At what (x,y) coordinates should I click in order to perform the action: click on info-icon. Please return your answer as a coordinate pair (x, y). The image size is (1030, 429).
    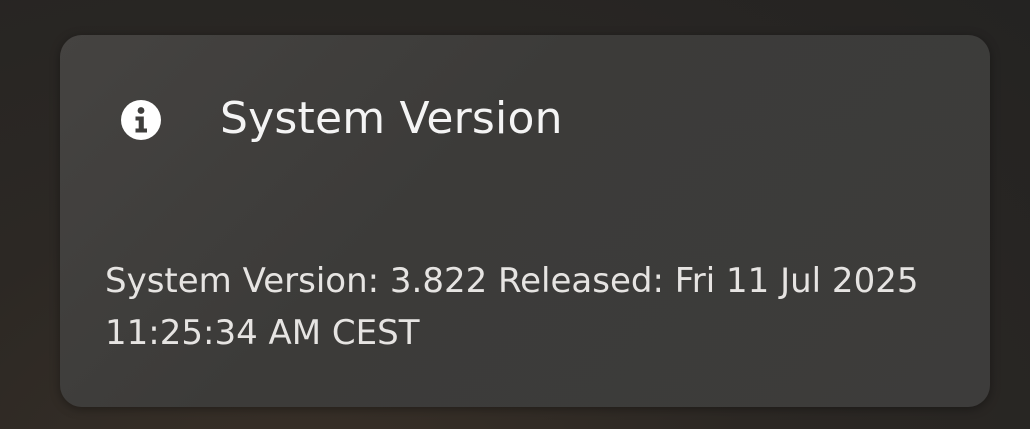
    Looking at the image, I should click on (141, 120).